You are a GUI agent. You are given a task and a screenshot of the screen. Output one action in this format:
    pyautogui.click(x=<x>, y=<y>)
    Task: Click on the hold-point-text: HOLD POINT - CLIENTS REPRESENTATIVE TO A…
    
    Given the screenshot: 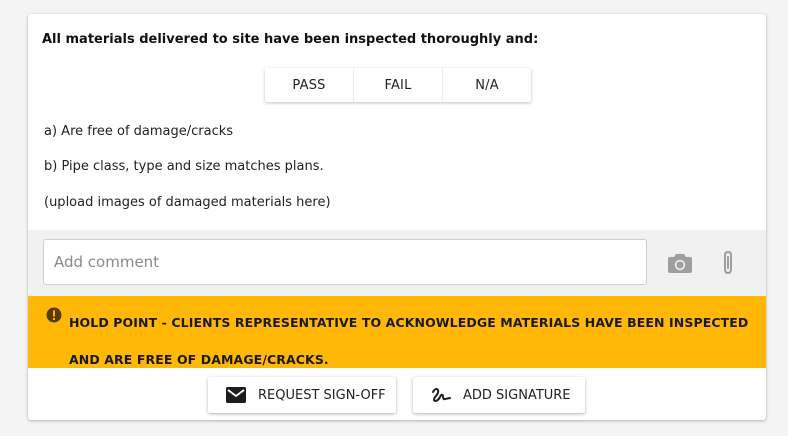 What is the action you would take?
    pyautogui.click(x=409, y=341)
    